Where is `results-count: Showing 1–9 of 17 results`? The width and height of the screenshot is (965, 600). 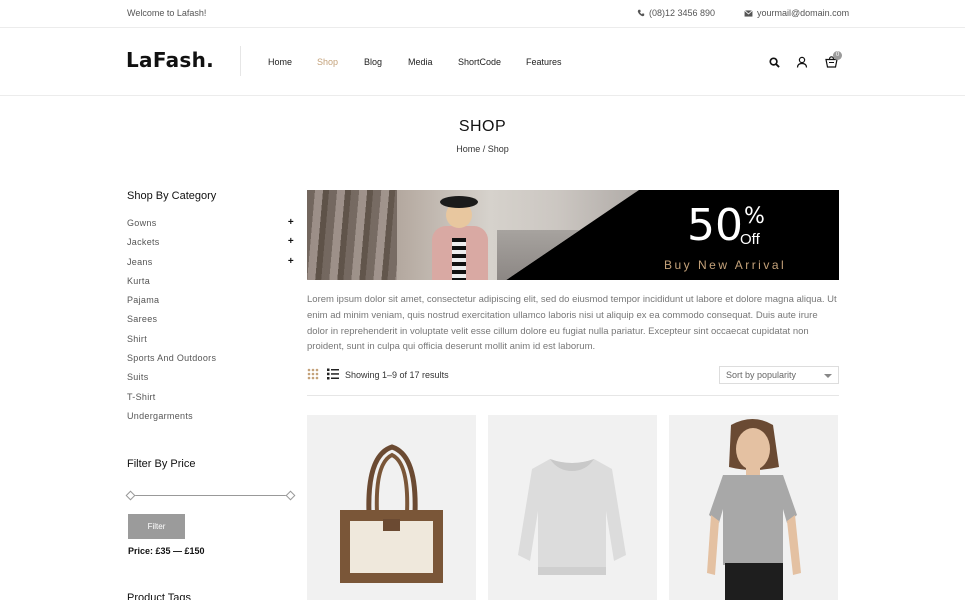 results-count: Showing 1–9 of 17 results is located at coordinates (397, 375).